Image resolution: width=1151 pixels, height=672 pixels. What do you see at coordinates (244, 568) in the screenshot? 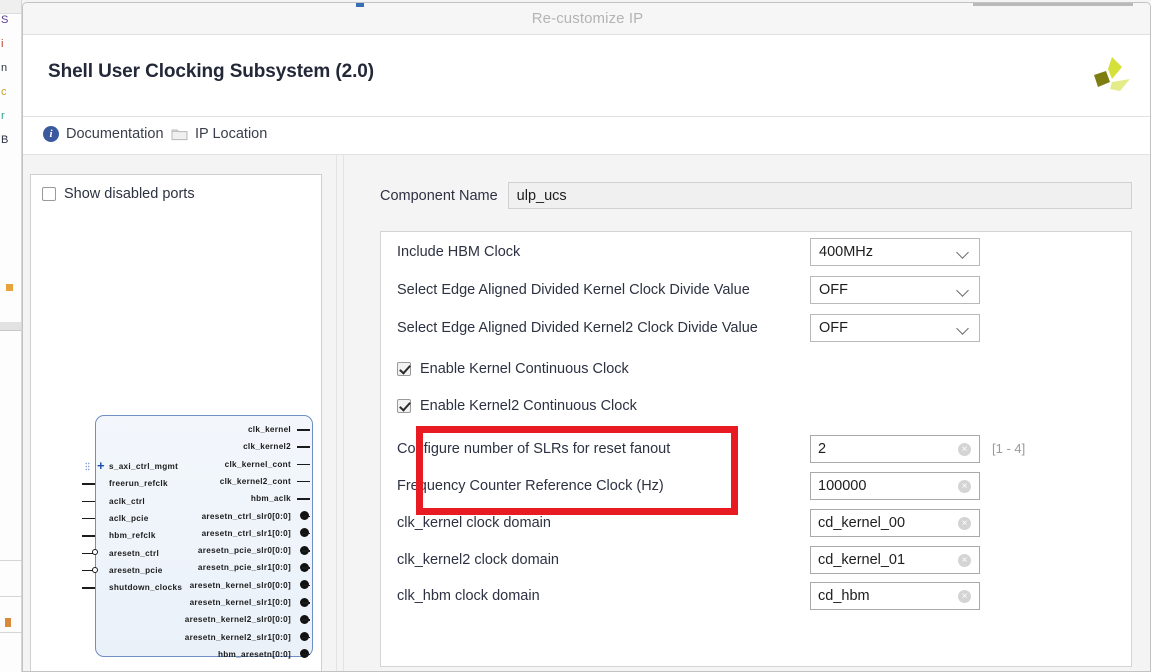
I see `pin-label-right: aresetn_pcie_slr1[0:0]` at bounding box center [244, 568].